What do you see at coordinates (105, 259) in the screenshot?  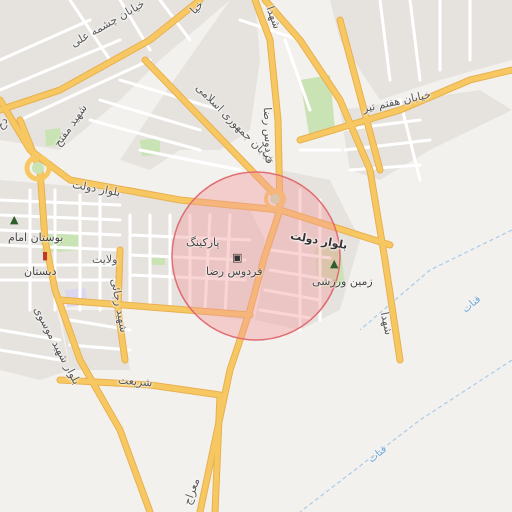 I see `road-label-velayat: ولایت` at bounding box center [105, 259].